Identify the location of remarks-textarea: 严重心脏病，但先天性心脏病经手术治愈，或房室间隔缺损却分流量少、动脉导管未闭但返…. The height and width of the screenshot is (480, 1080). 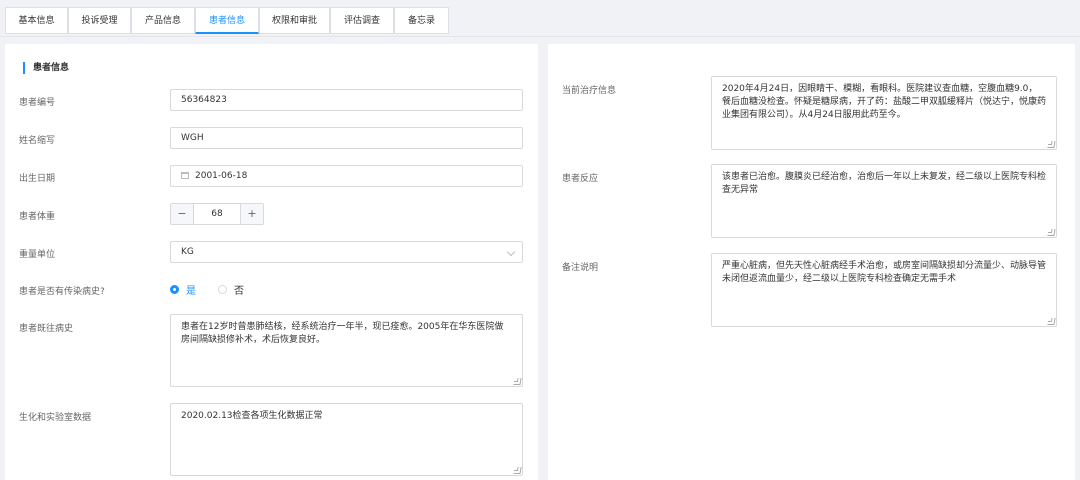
(884, 290).